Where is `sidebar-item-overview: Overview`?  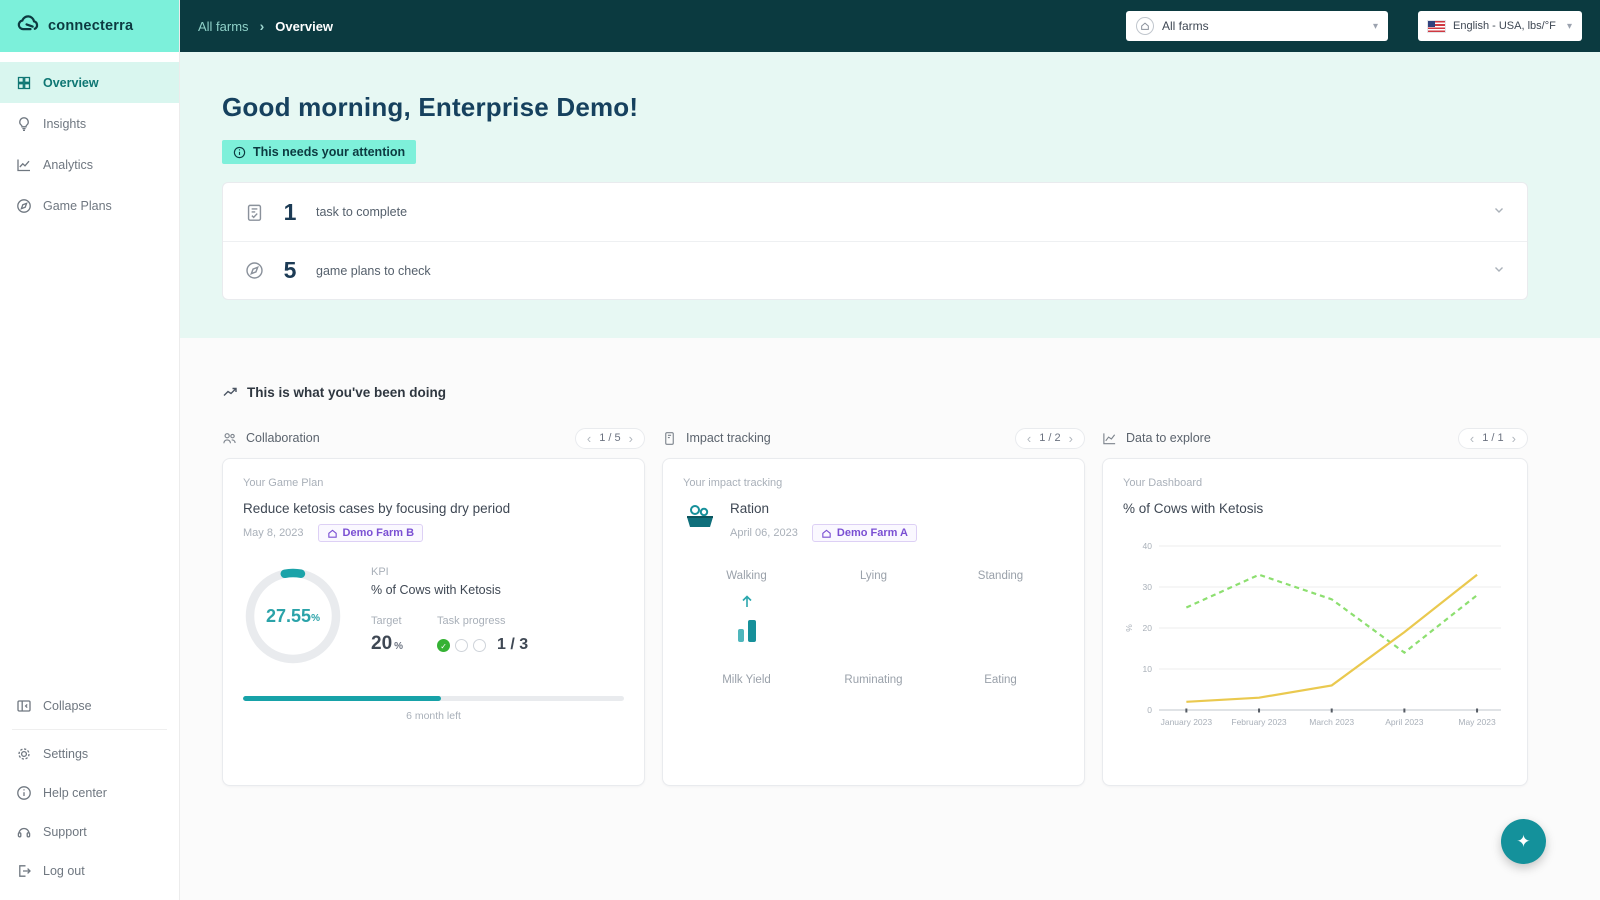 sidebar-item-overview: Overview is located at coordinates (89, 82).